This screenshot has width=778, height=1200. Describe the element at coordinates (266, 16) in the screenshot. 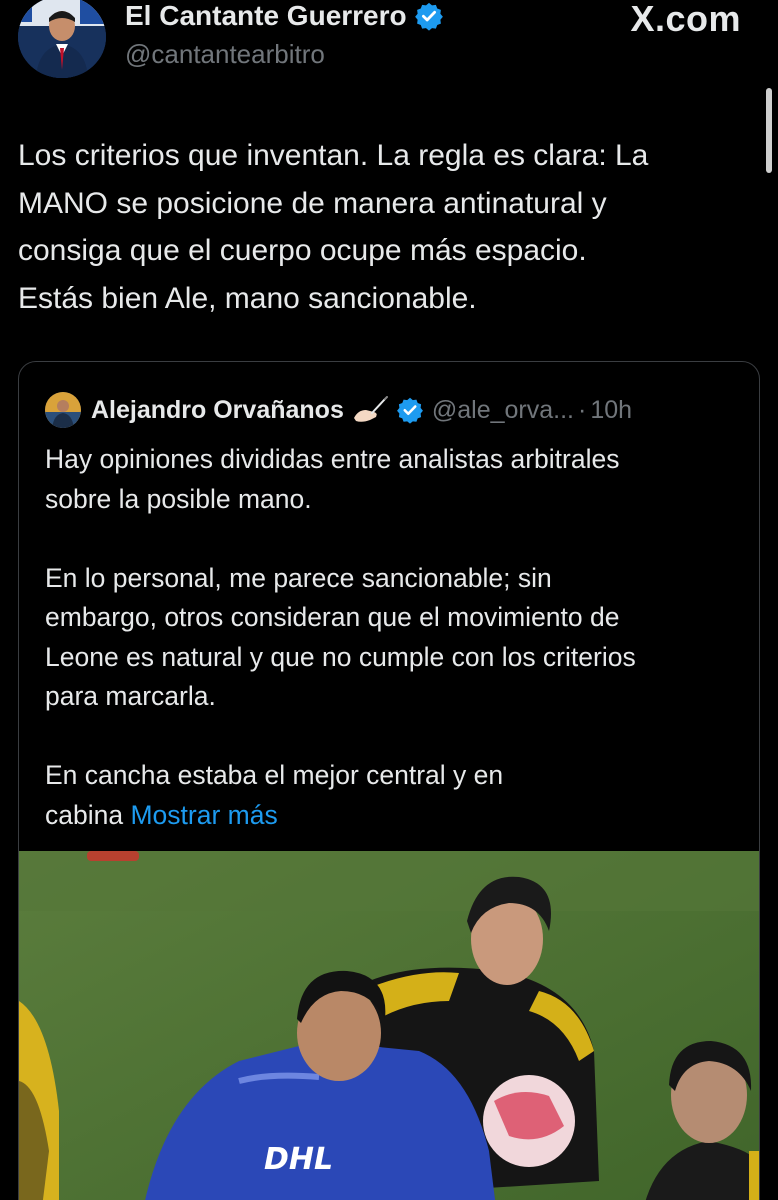

I see `author-name-text: El Cantante Guerrero` at that location.